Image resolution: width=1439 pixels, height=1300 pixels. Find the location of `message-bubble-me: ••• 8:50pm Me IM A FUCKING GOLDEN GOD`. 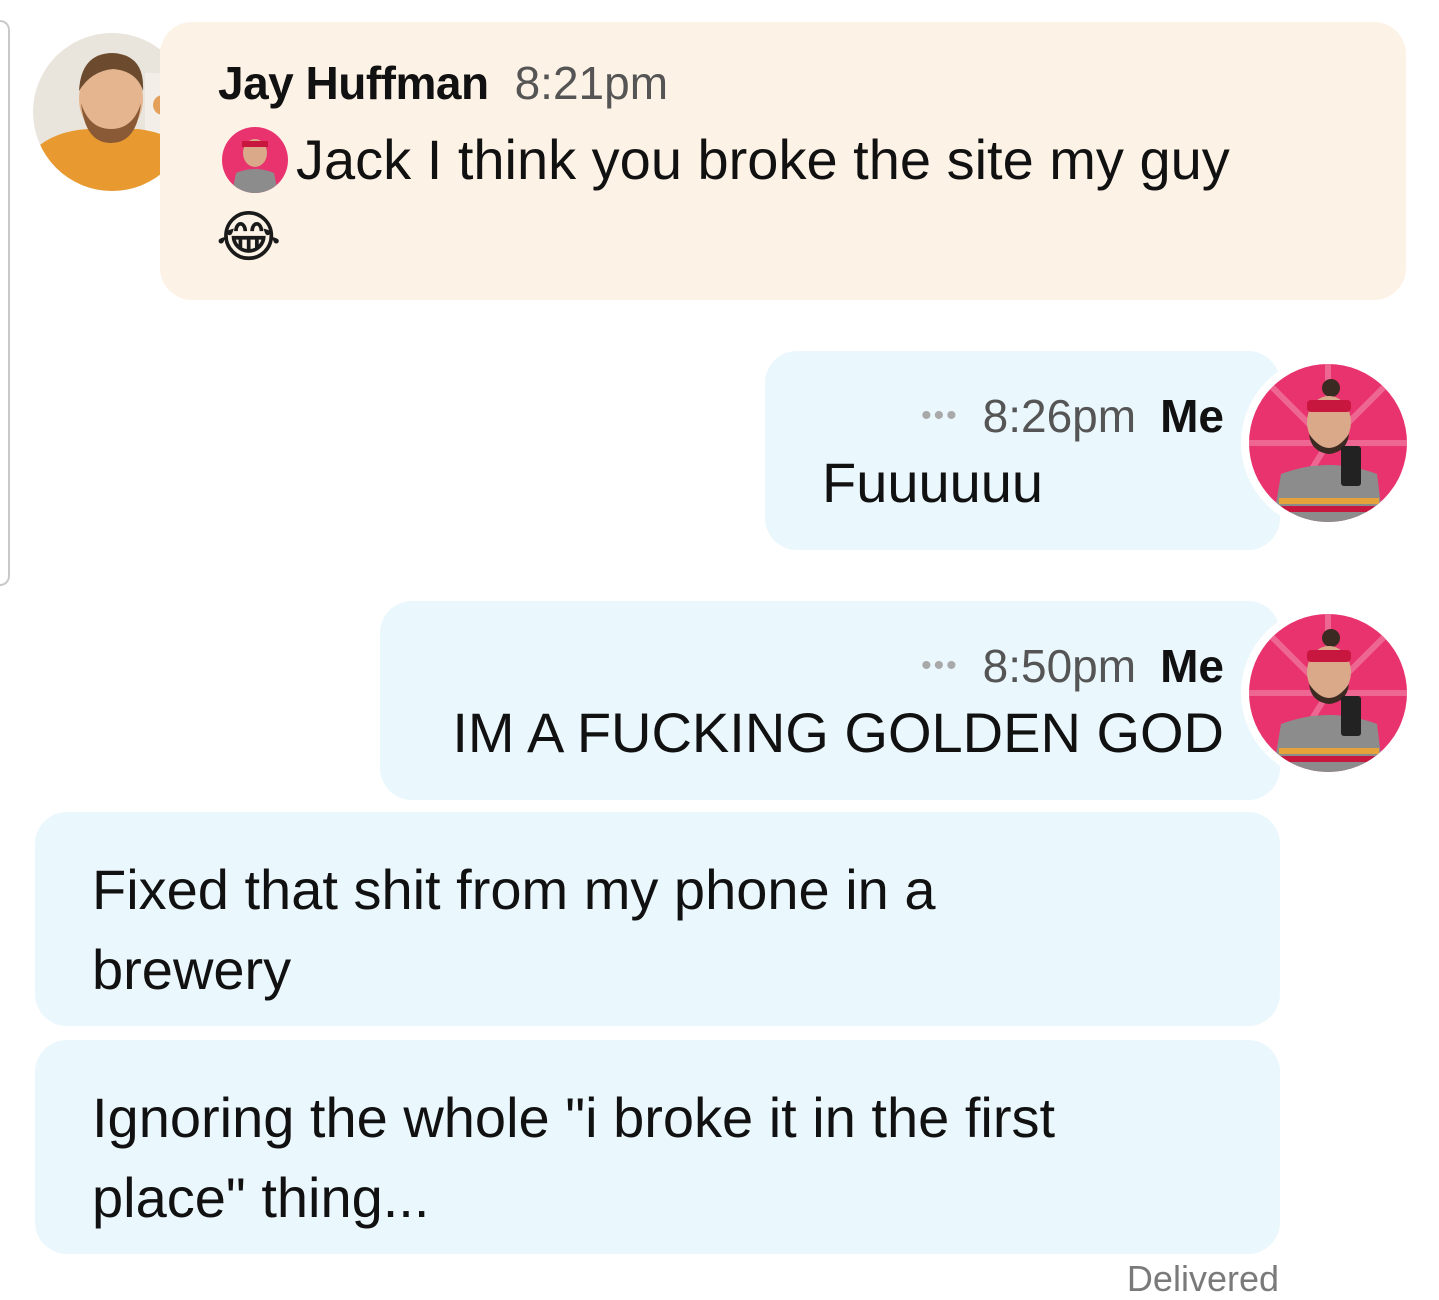

message-bubble-me: ••• 8:50pm Me IM A FUCKING GOLDEN GOD is located at coordinates (830, 700).